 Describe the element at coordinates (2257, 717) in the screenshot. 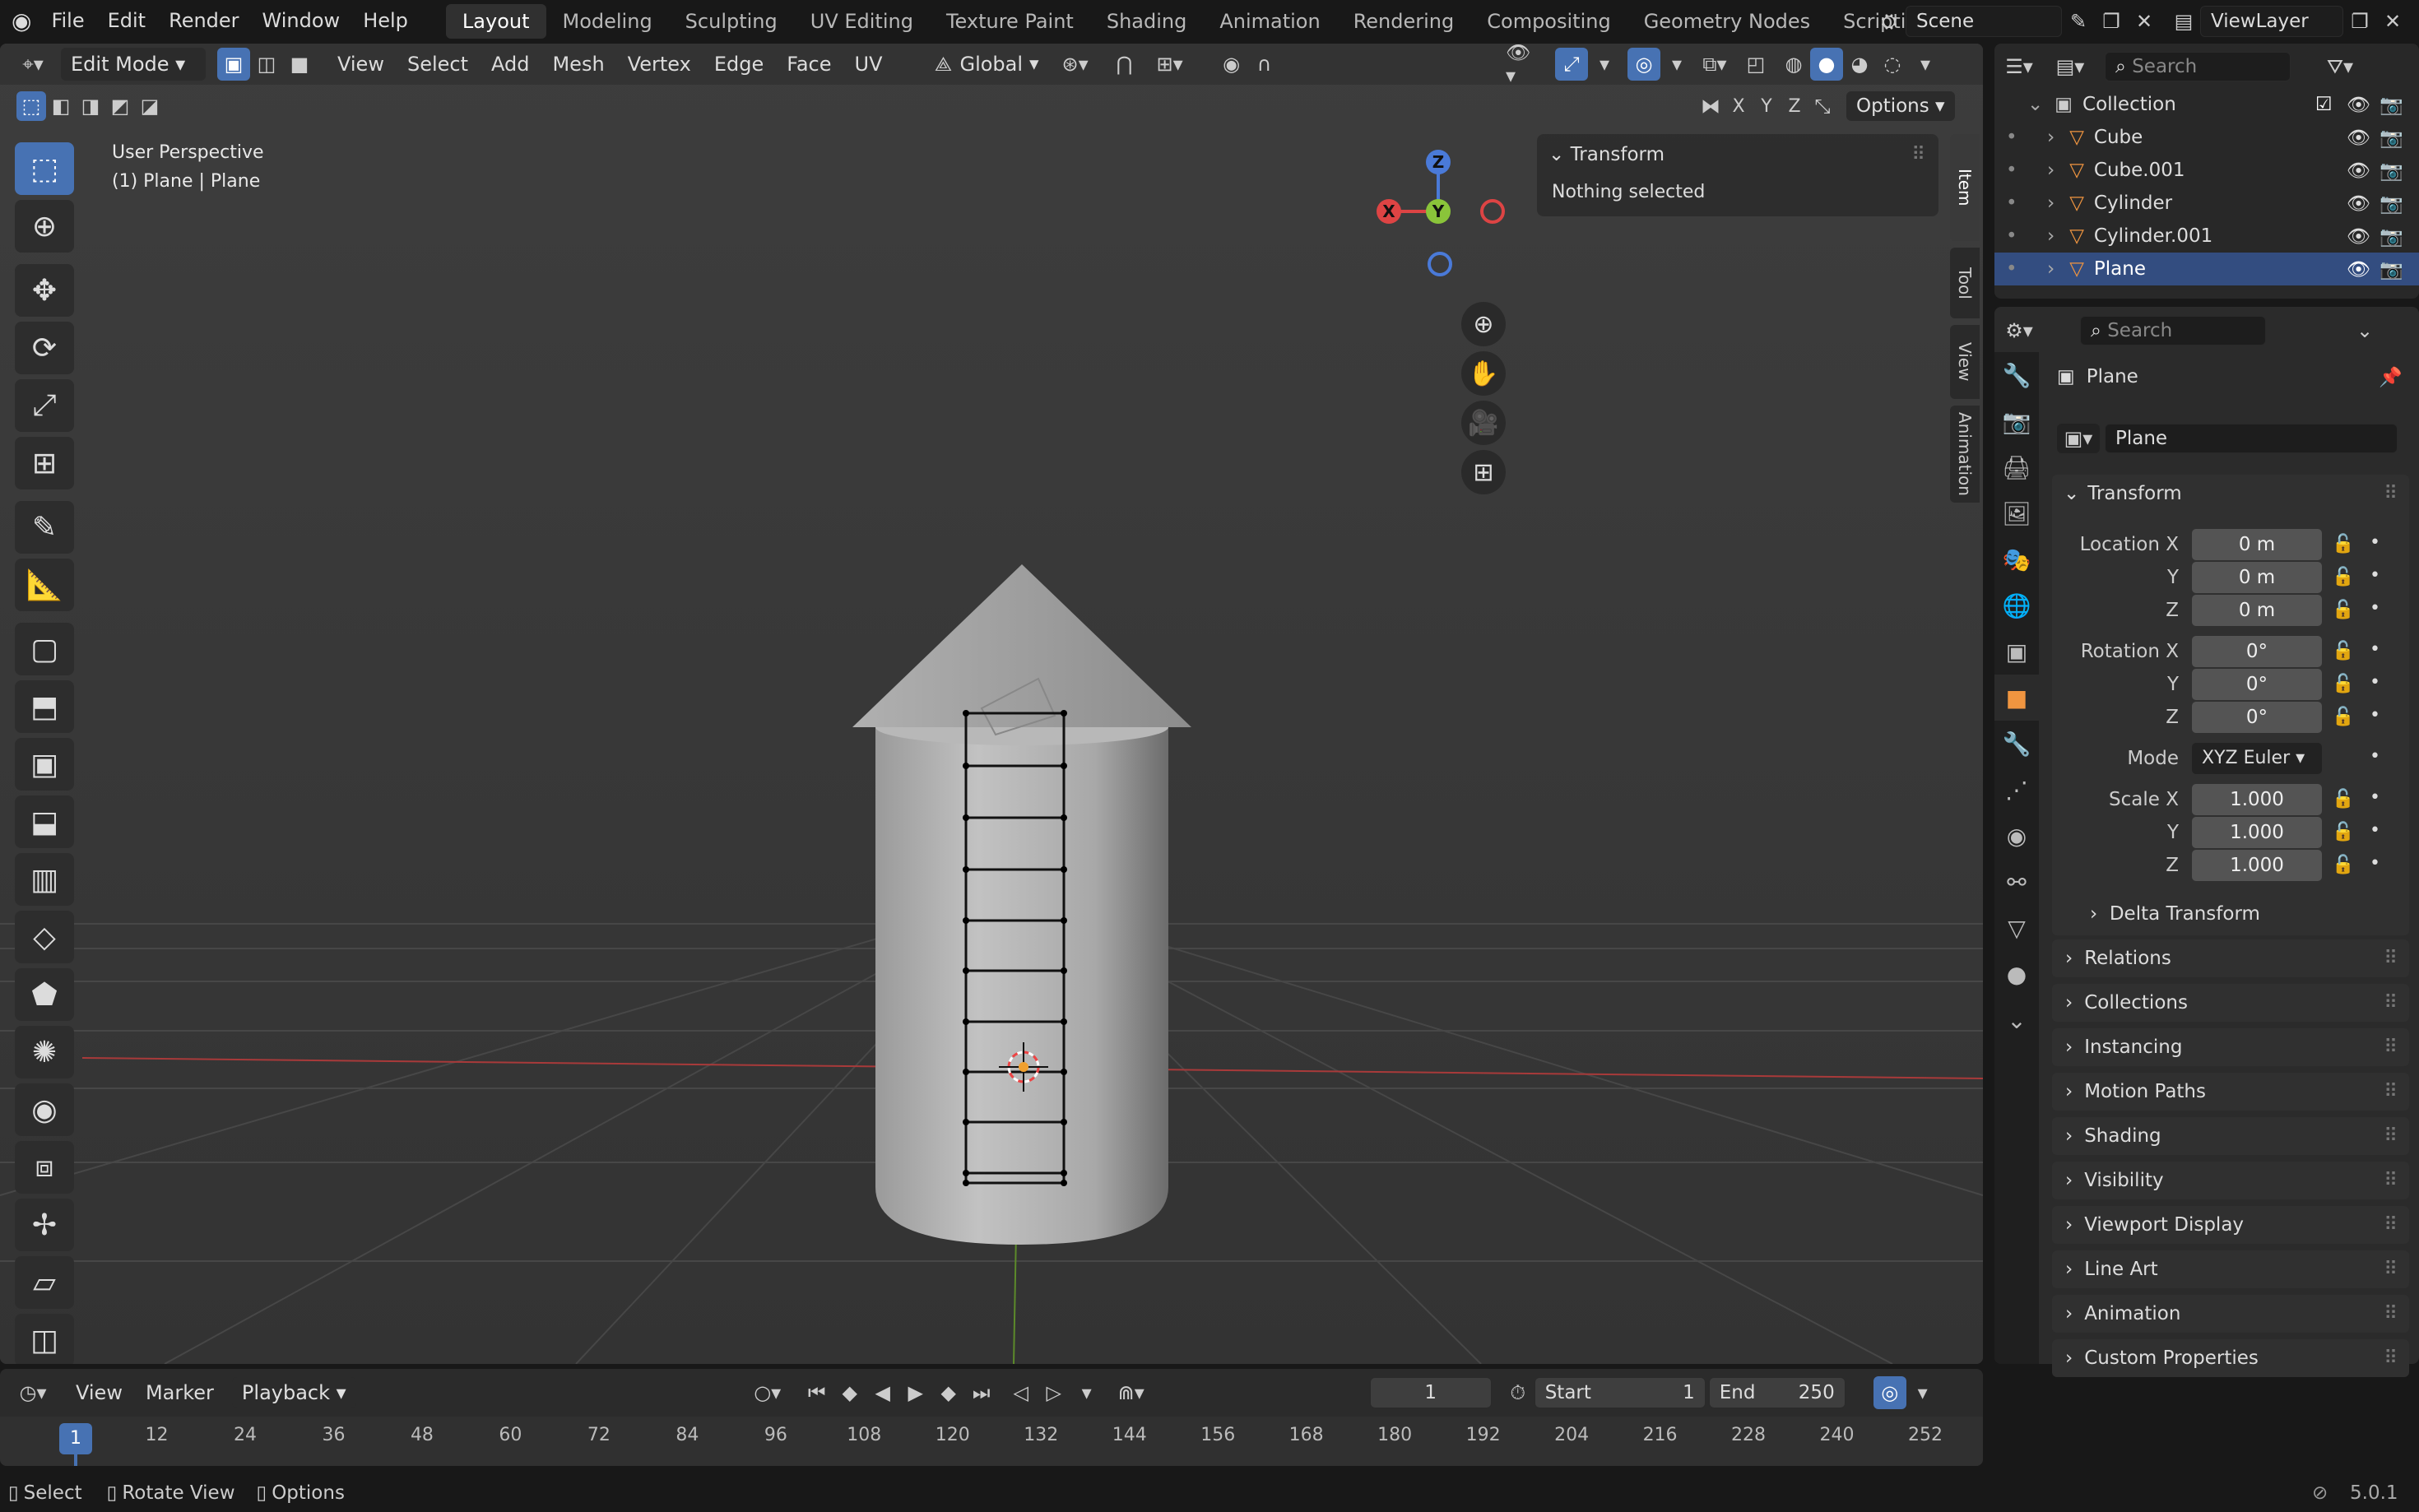

I see `rotation-z-field: 0°` at that location.